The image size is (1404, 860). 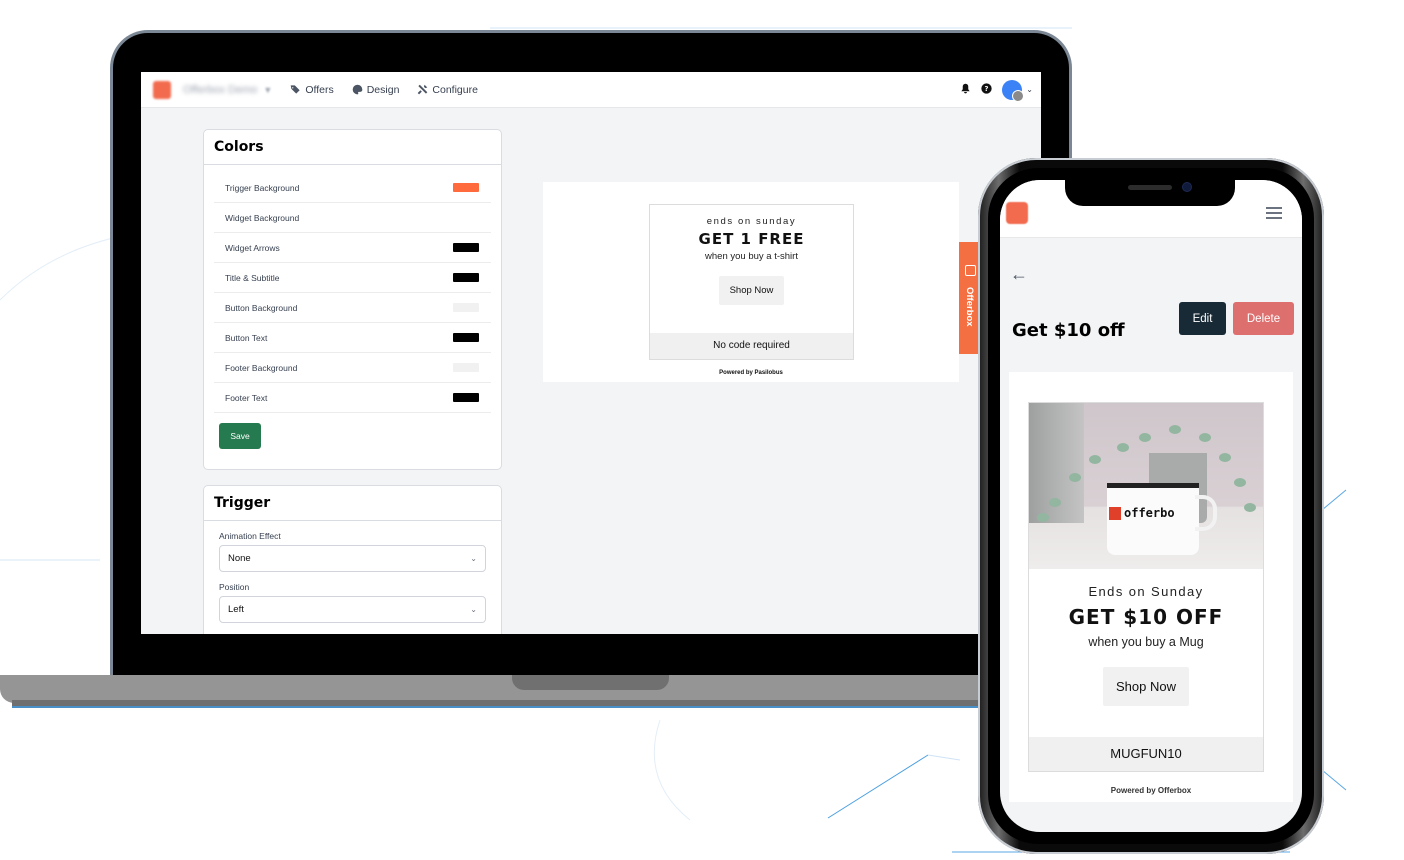 What do you see at coordinates (240, 436) in the screenshot?
I see `save-button: Save` at bounding box center [240, 436].